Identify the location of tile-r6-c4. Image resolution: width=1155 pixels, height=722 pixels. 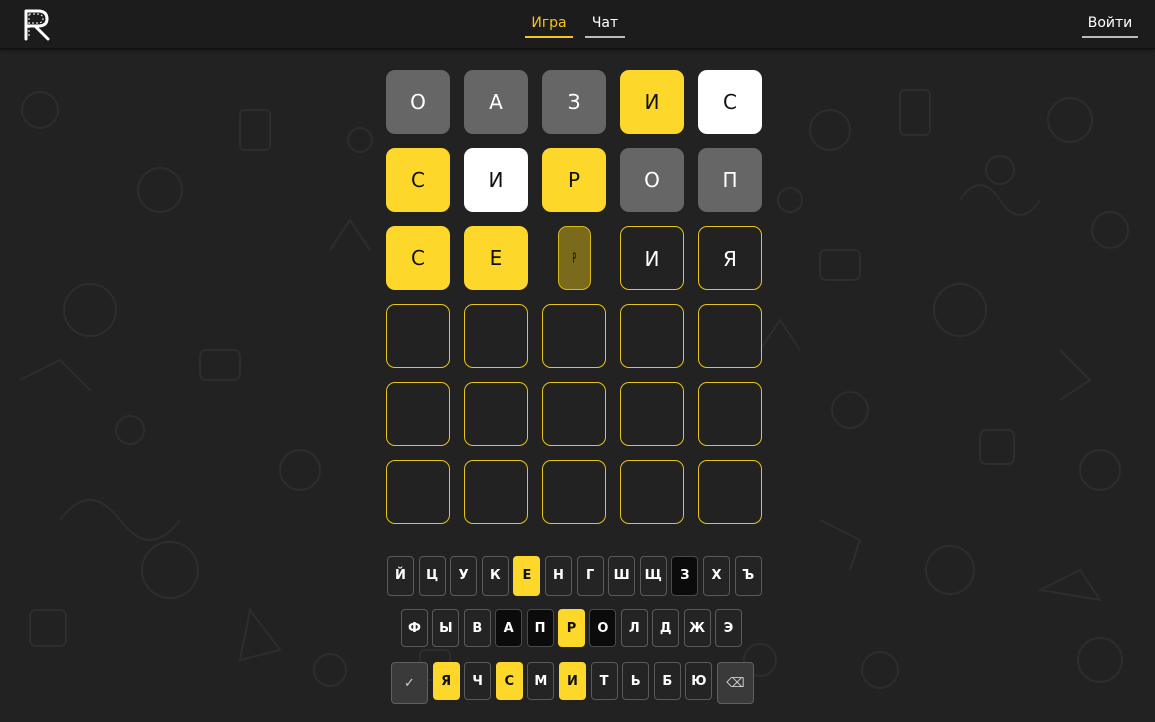
(652, 492).